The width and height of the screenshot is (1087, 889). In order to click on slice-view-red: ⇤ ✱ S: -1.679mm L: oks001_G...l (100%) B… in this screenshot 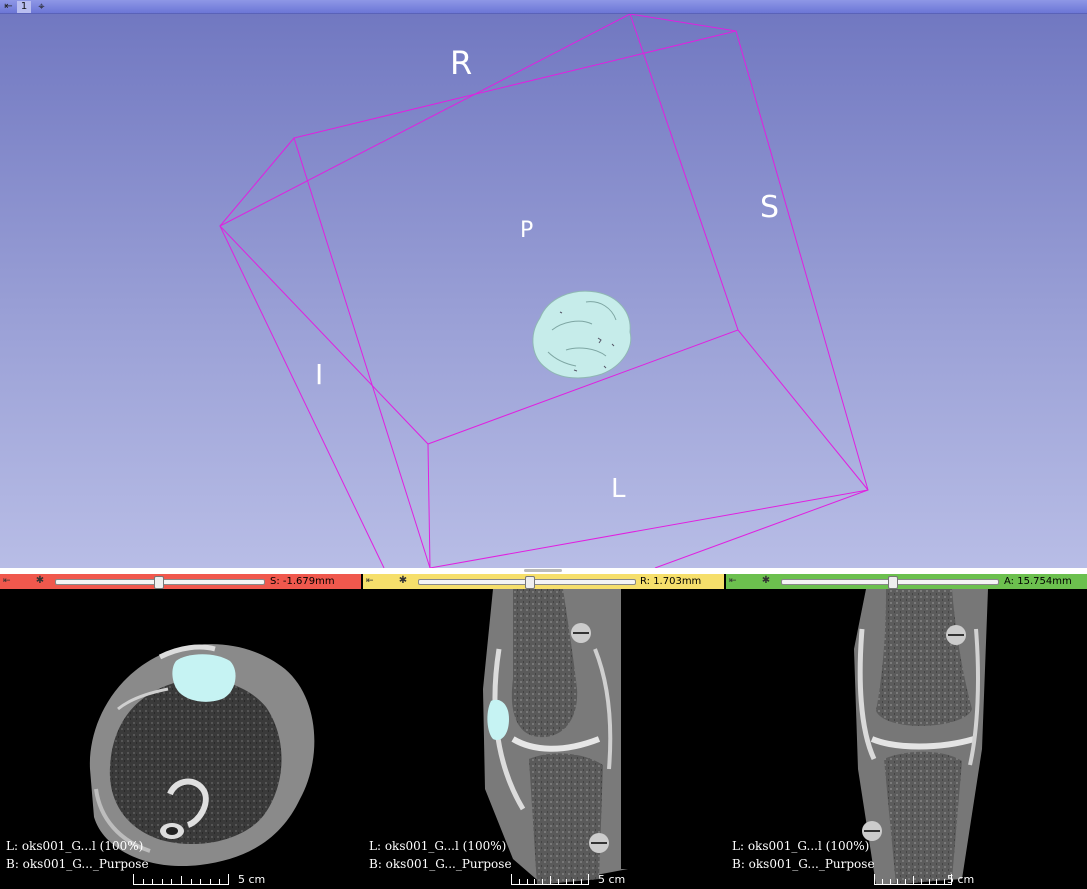, I will do `click(180, 731)`.